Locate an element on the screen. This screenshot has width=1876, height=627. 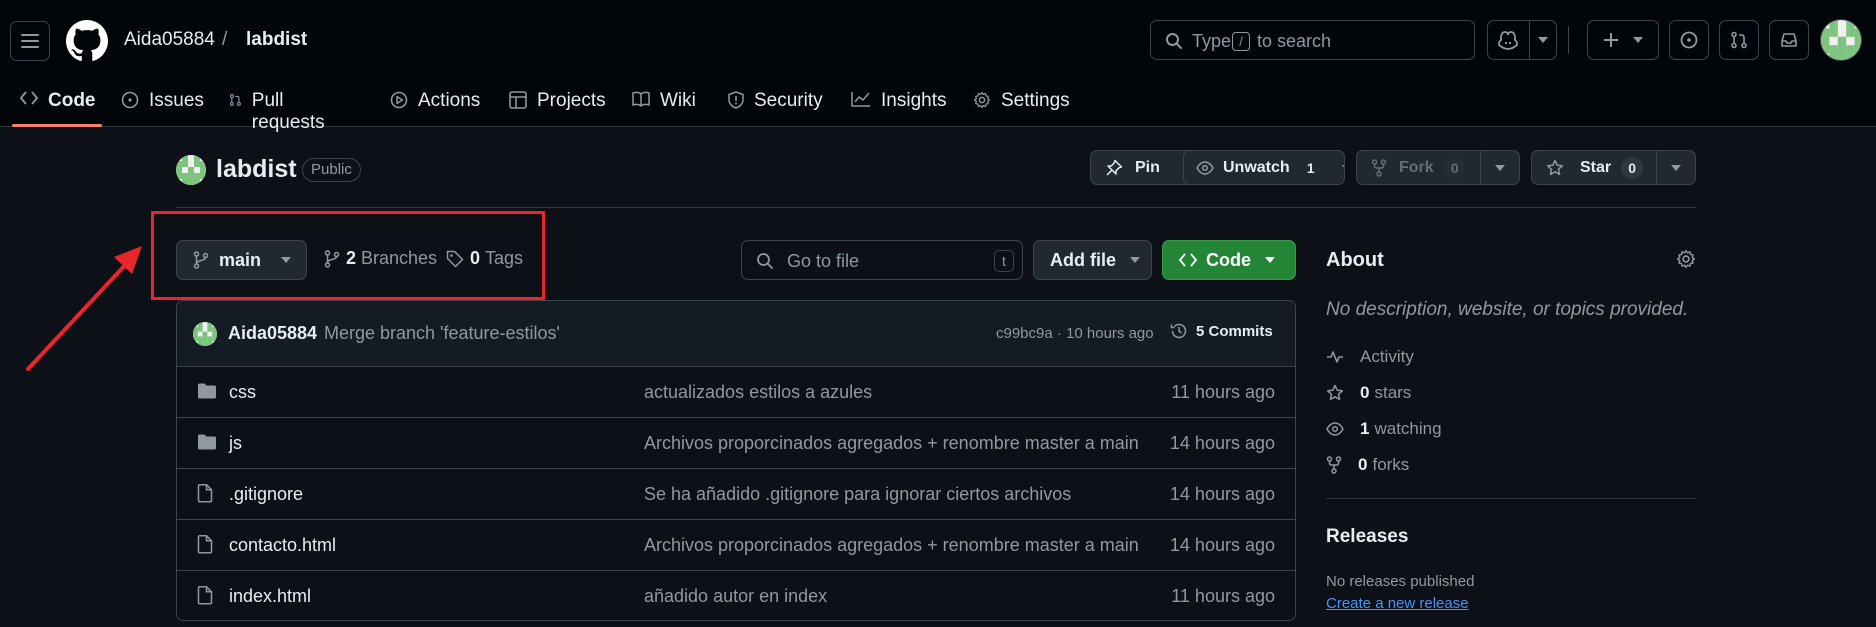
watch-dropdown-button is located at coordinates (1339, 167).